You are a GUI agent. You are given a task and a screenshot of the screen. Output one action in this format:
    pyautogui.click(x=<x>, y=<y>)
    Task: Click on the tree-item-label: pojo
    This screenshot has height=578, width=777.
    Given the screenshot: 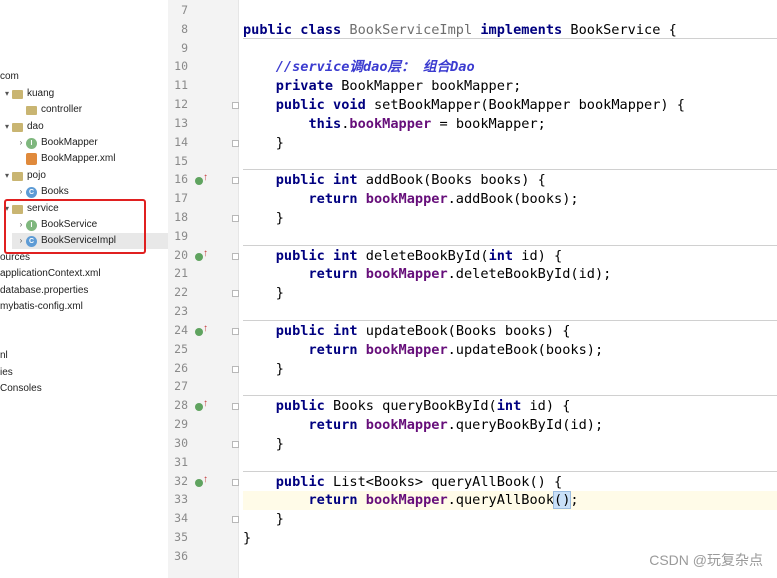 What is the action you would take?
    pyautogui.click(x=36, y=175)
    